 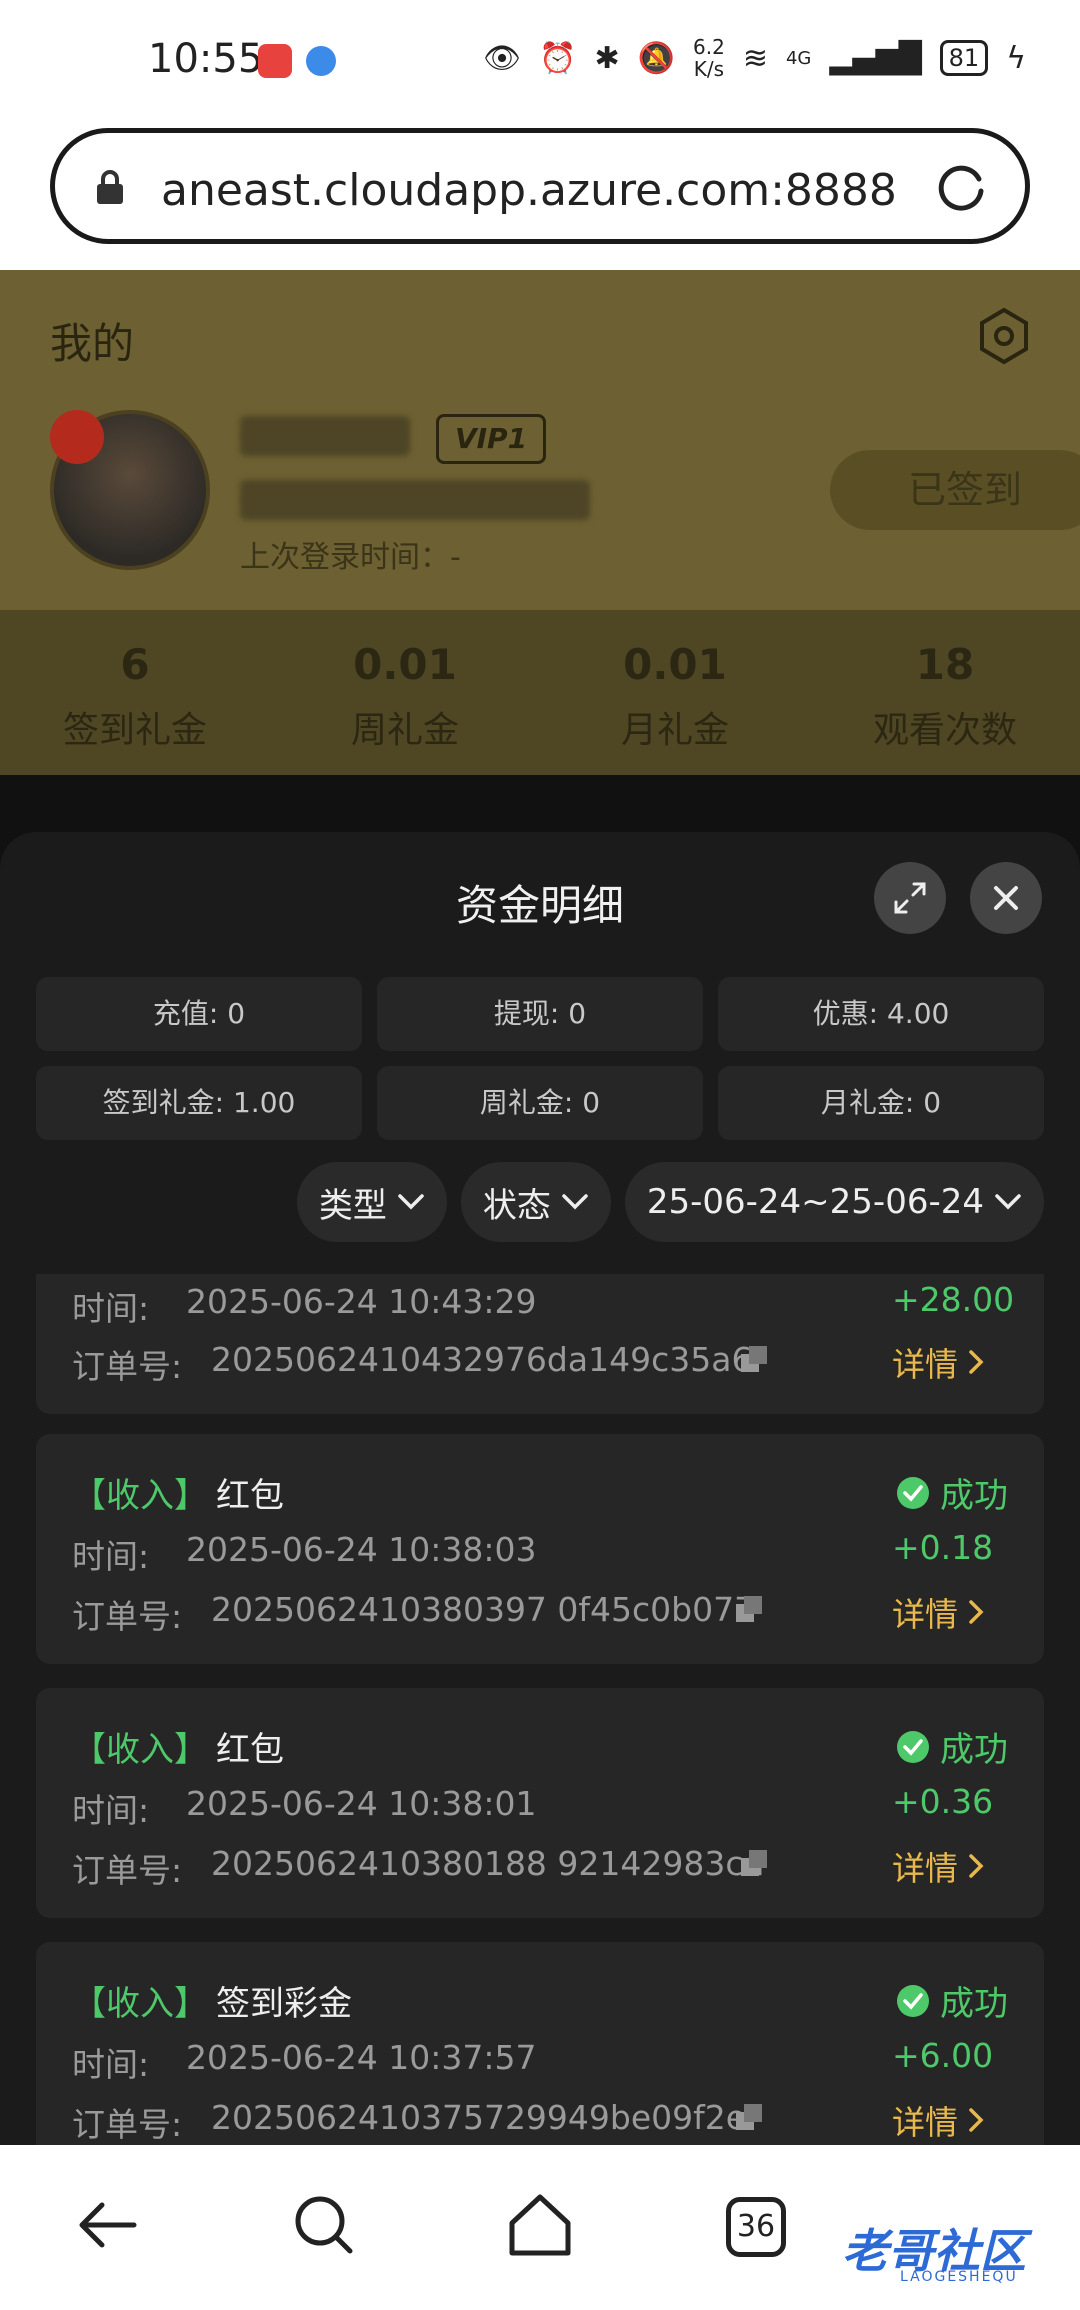 What do you see at coordinates (483, 1609) in the screenshot?
I see `record-order-no: 2025062410380397 0f45c0b077` at bounding box center [483, 1609].